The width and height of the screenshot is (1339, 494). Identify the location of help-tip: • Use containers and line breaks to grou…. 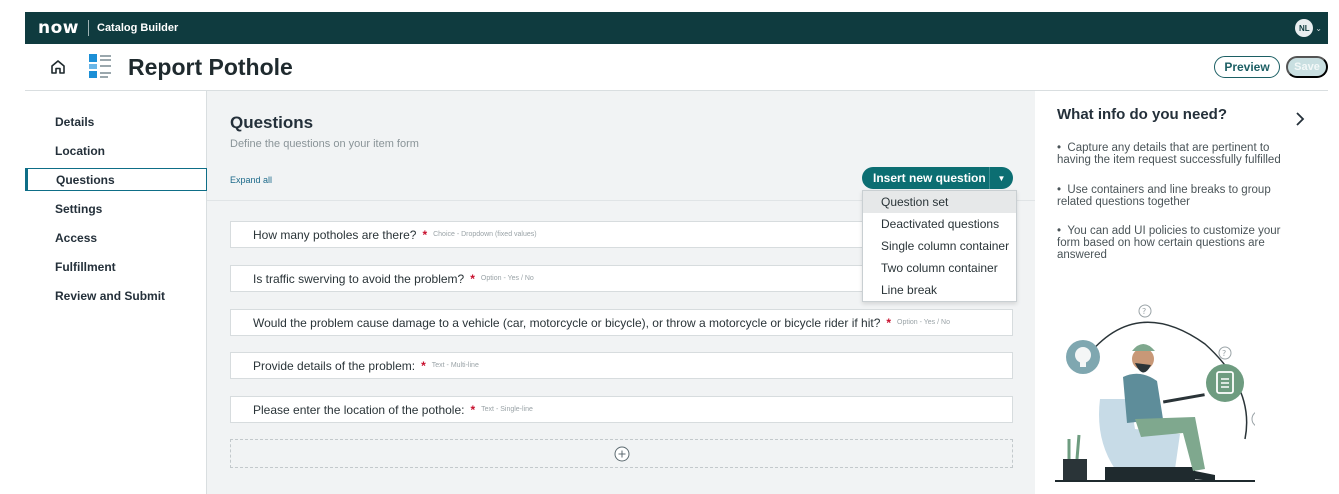
(1164, 196).